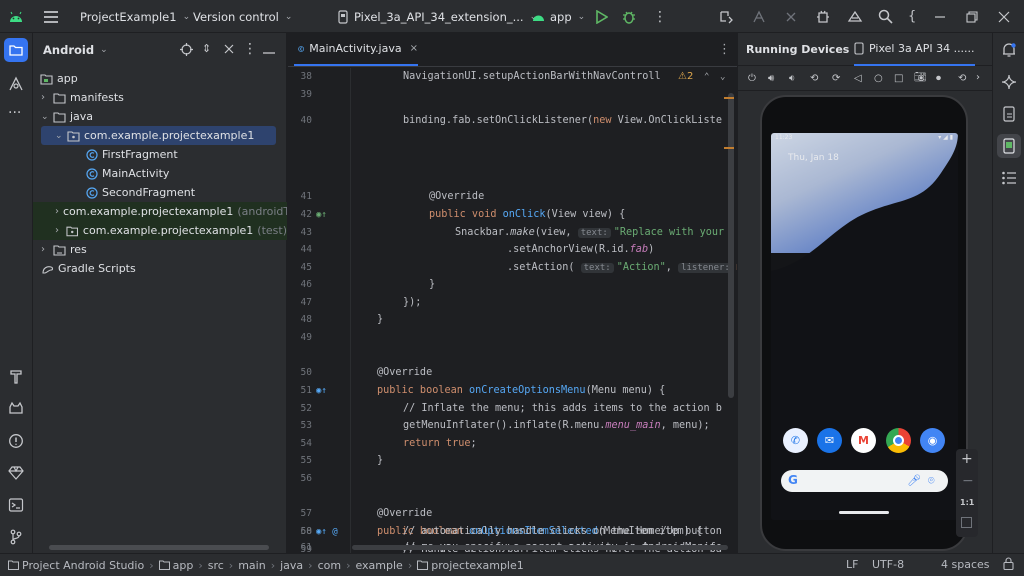  Describe the element at coordinates (160, 230) in the screenshot. I see `tree-item-package-test: › com.example.projectexample1 (test)` at that location.